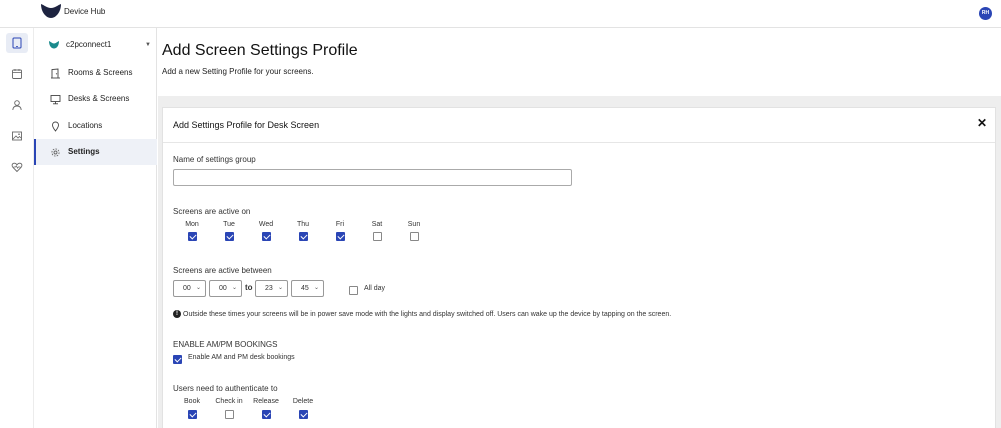 This screenshot has height=428, width=1001. I want to click on day-thu-checkbox, so click(303, 236).